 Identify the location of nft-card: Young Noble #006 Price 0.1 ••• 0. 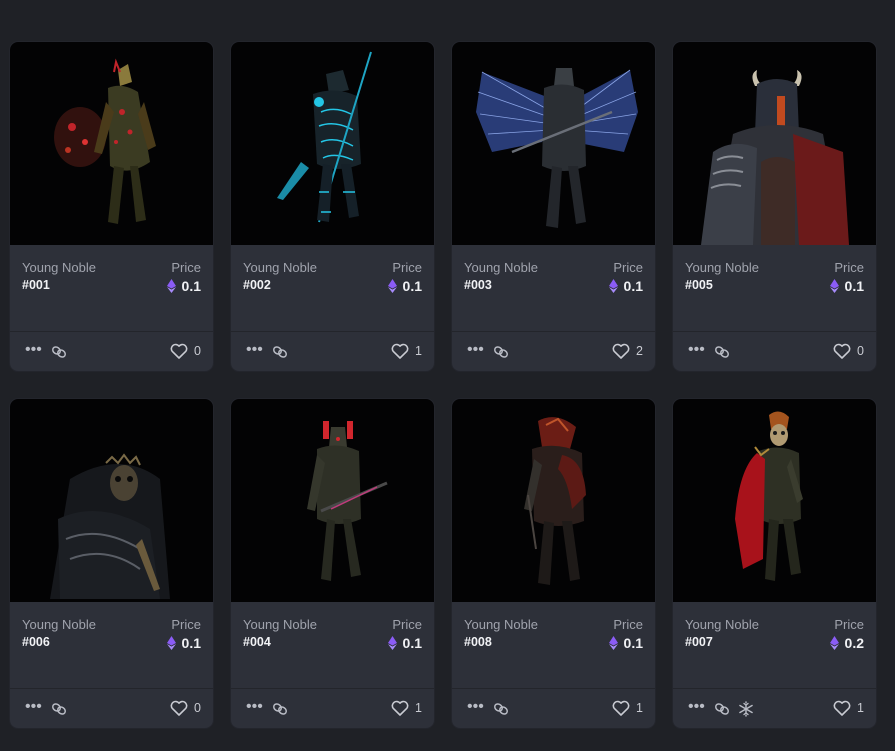
(111, 563).